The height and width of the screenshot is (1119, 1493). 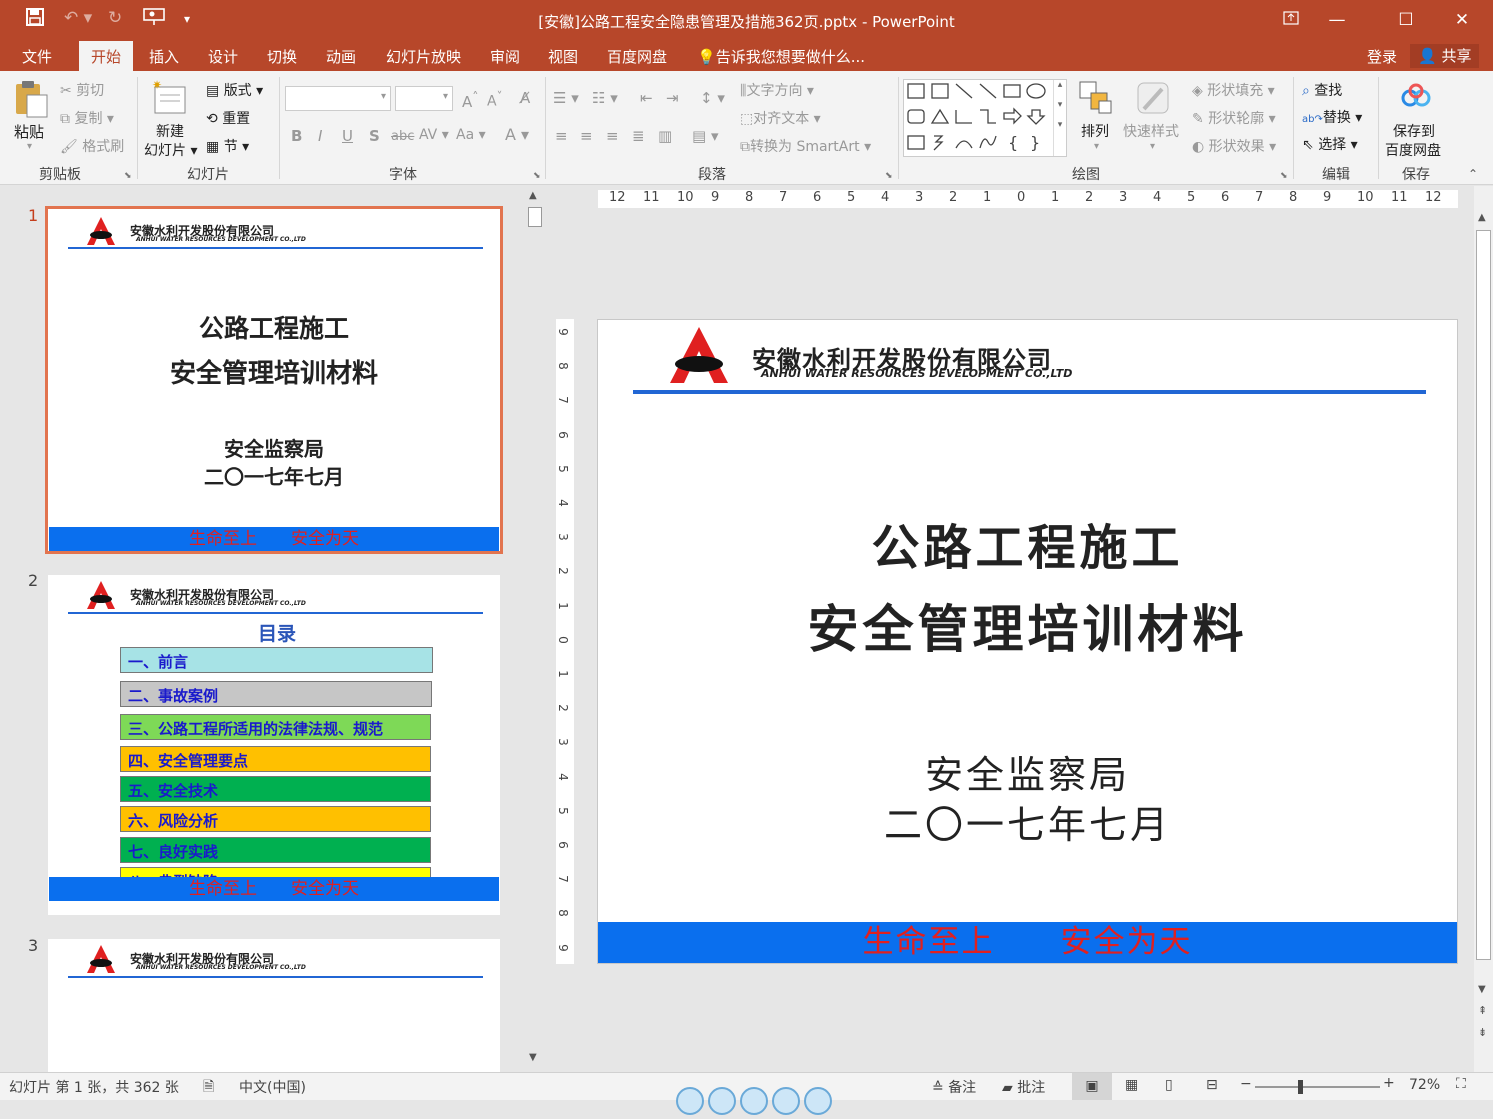 I want to click on replace-button: ab↷替换 ▾, so click(x=1332, y=117).